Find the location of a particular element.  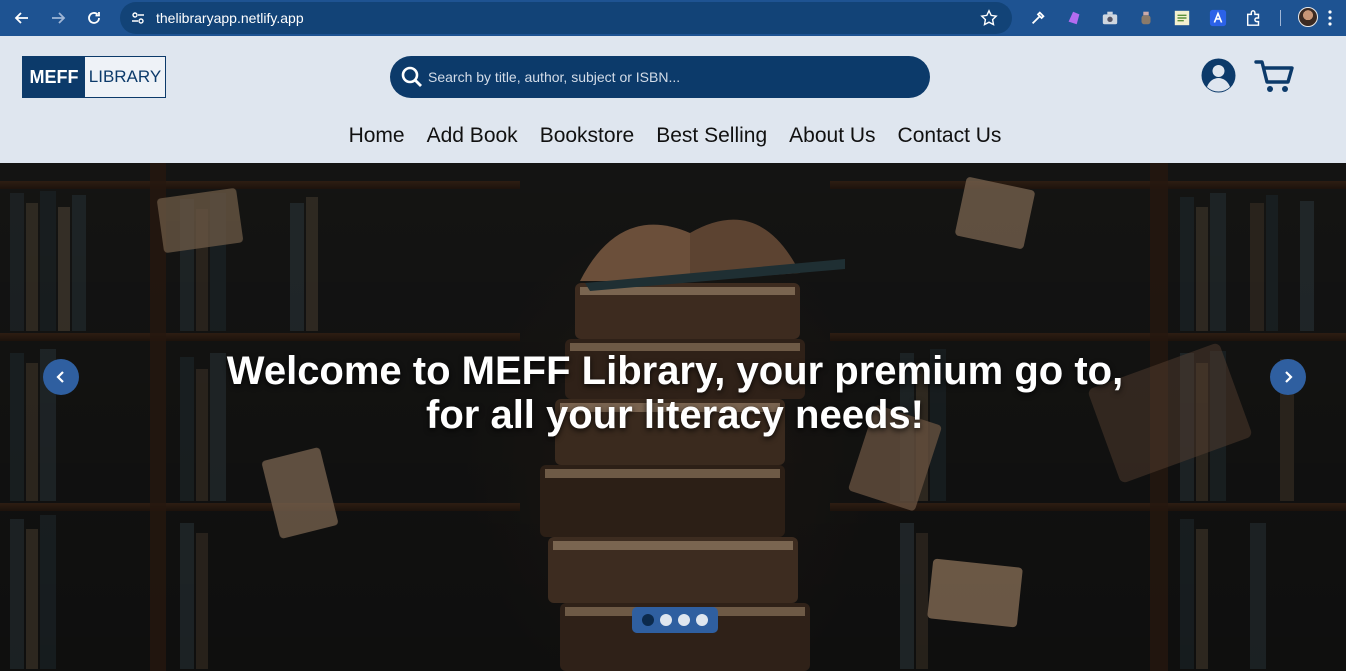

nav-contact-us: Contact Us is located at coordinates (950, 136).